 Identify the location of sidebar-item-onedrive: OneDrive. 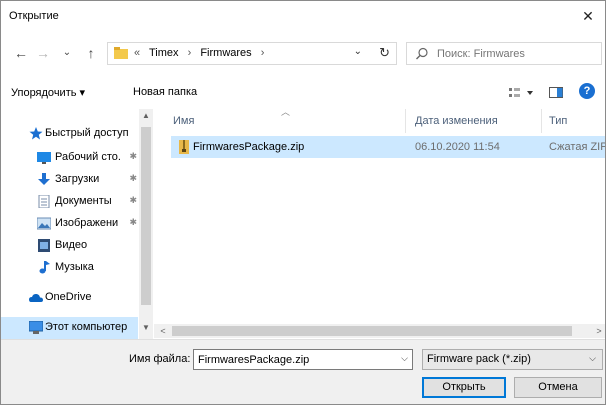
(70, 298).